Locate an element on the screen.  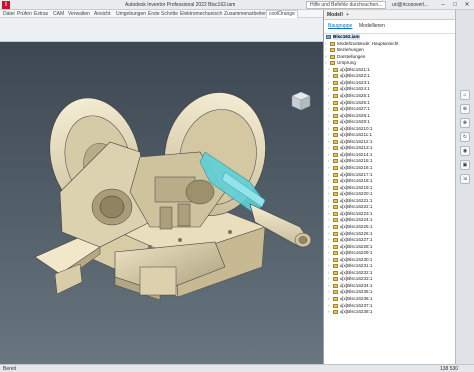
tab-pruefen: Prüfen is located at coordinates (24, 14).